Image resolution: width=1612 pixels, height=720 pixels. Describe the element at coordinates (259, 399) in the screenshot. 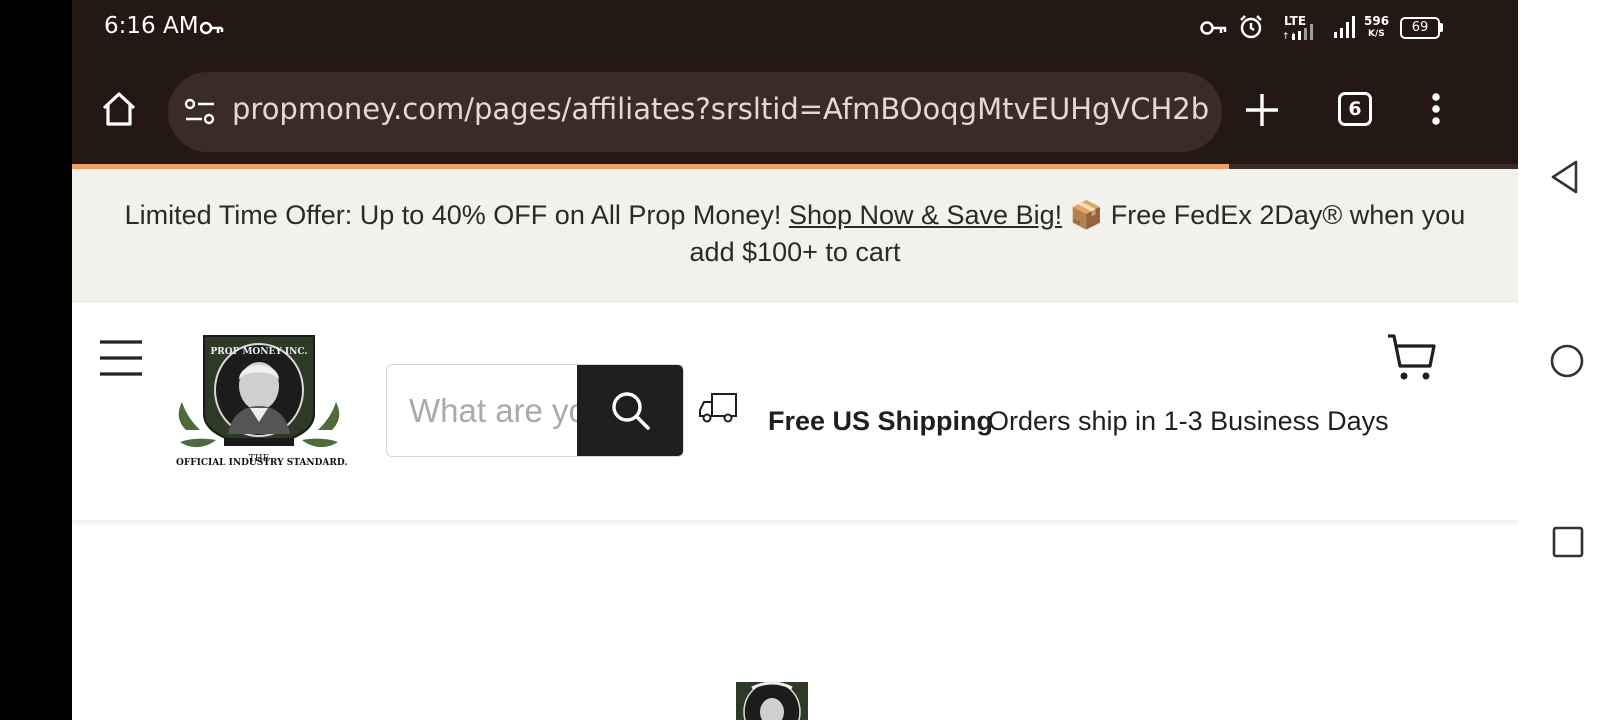

I see `prop-money-logo: PROP MONEY INC. THE` at that location.